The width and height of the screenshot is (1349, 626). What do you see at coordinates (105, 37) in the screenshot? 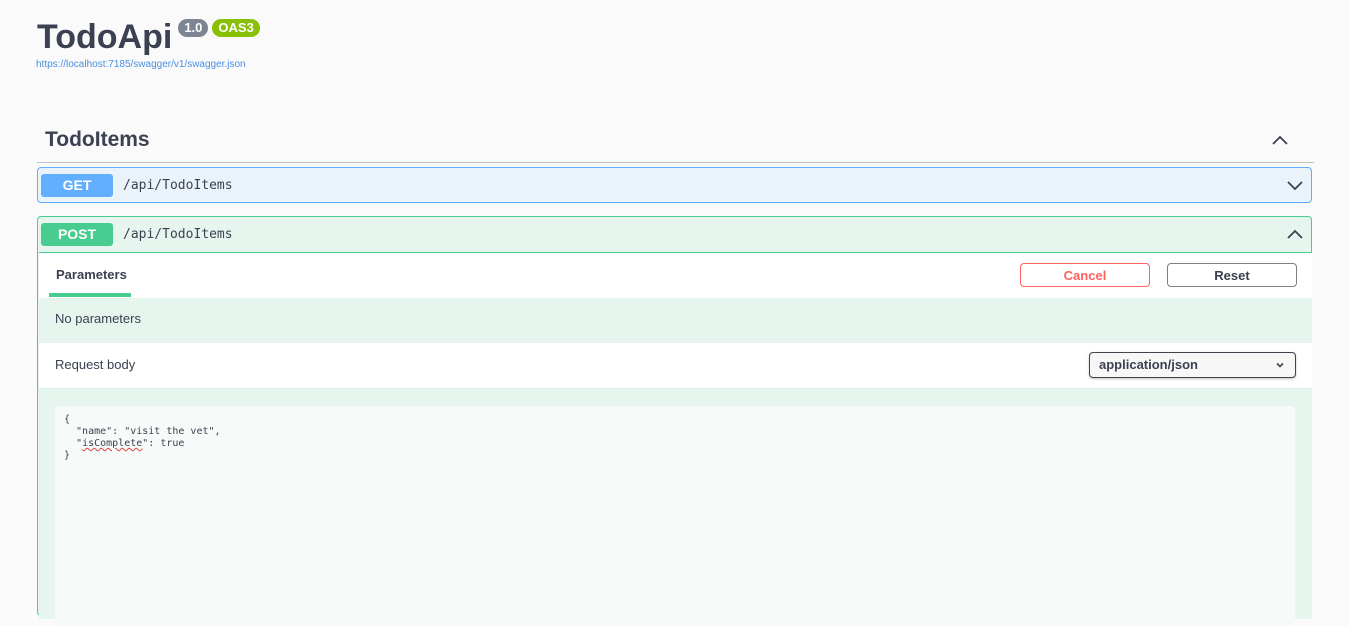
I see `api-title: TodoApi` at bounding box center [105, 37].